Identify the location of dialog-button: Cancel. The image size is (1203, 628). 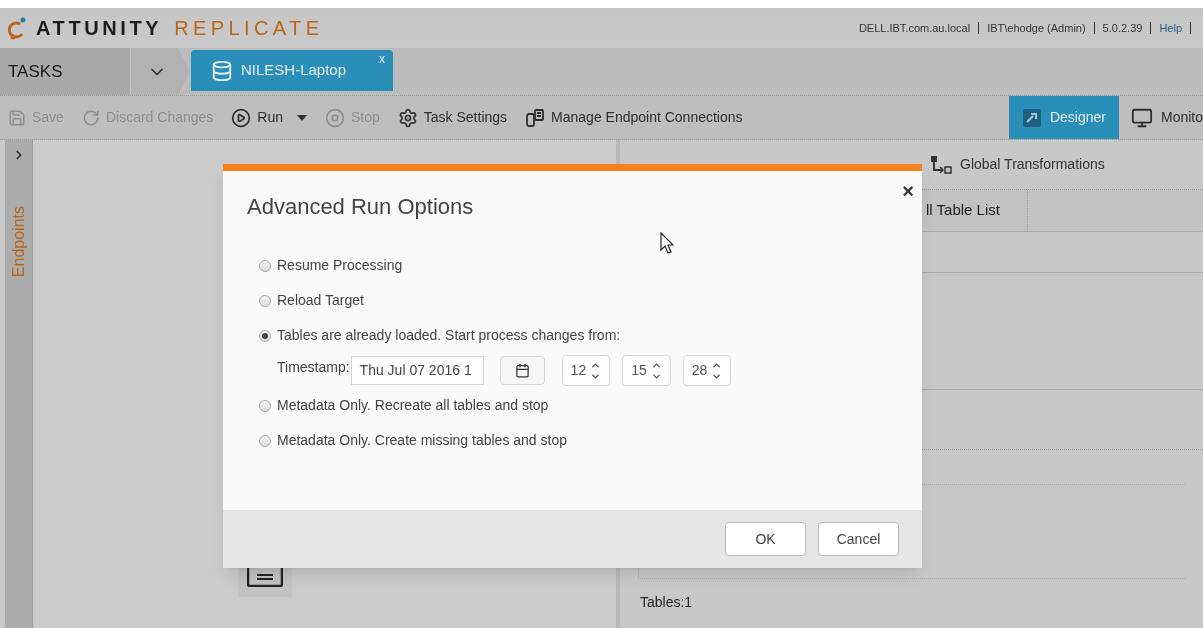
(858, 539).